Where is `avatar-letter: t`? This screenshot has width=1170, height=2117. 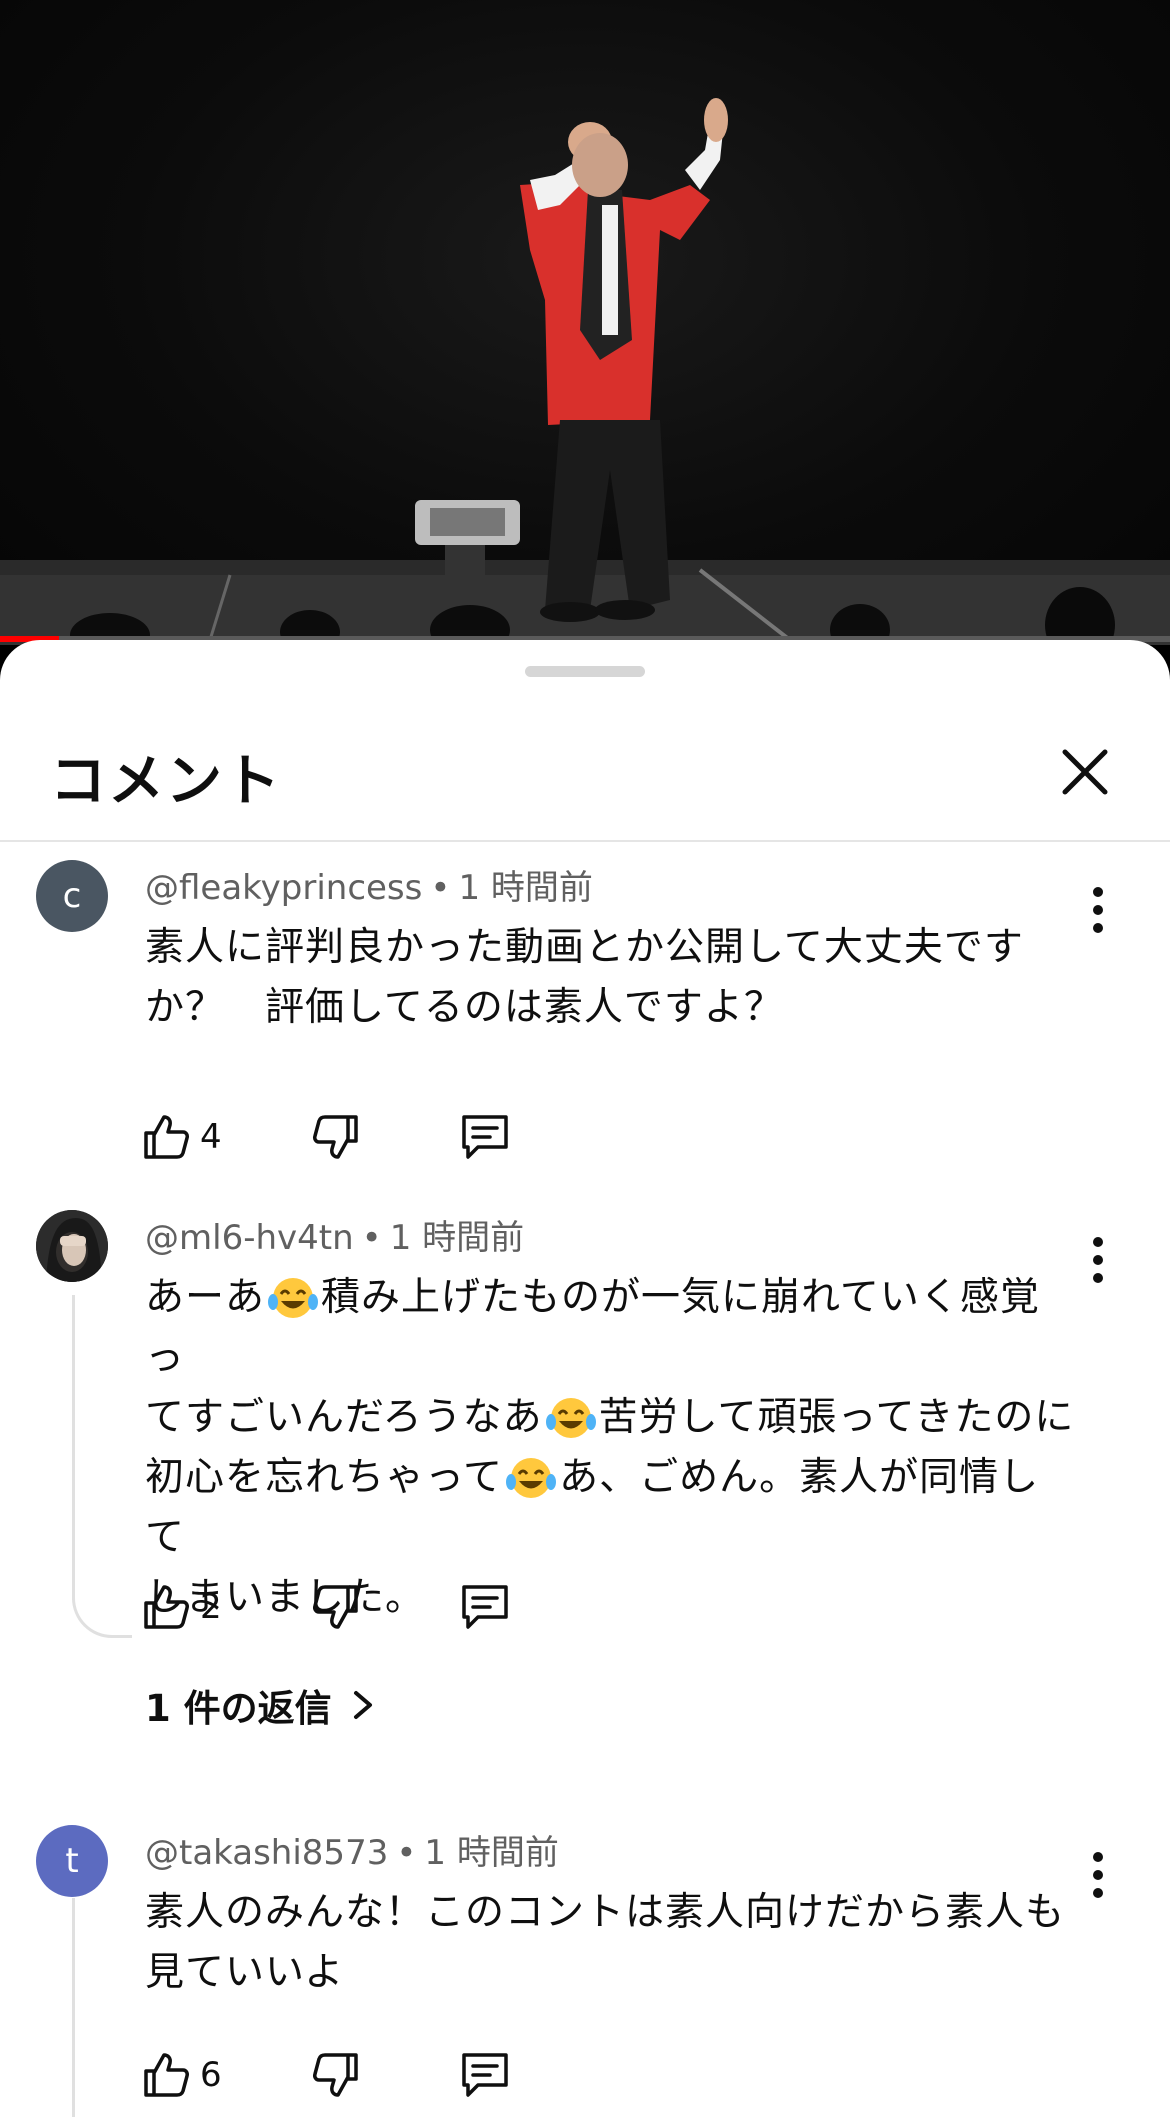 avatar-letter: t is located at coordinates (72, 1861).